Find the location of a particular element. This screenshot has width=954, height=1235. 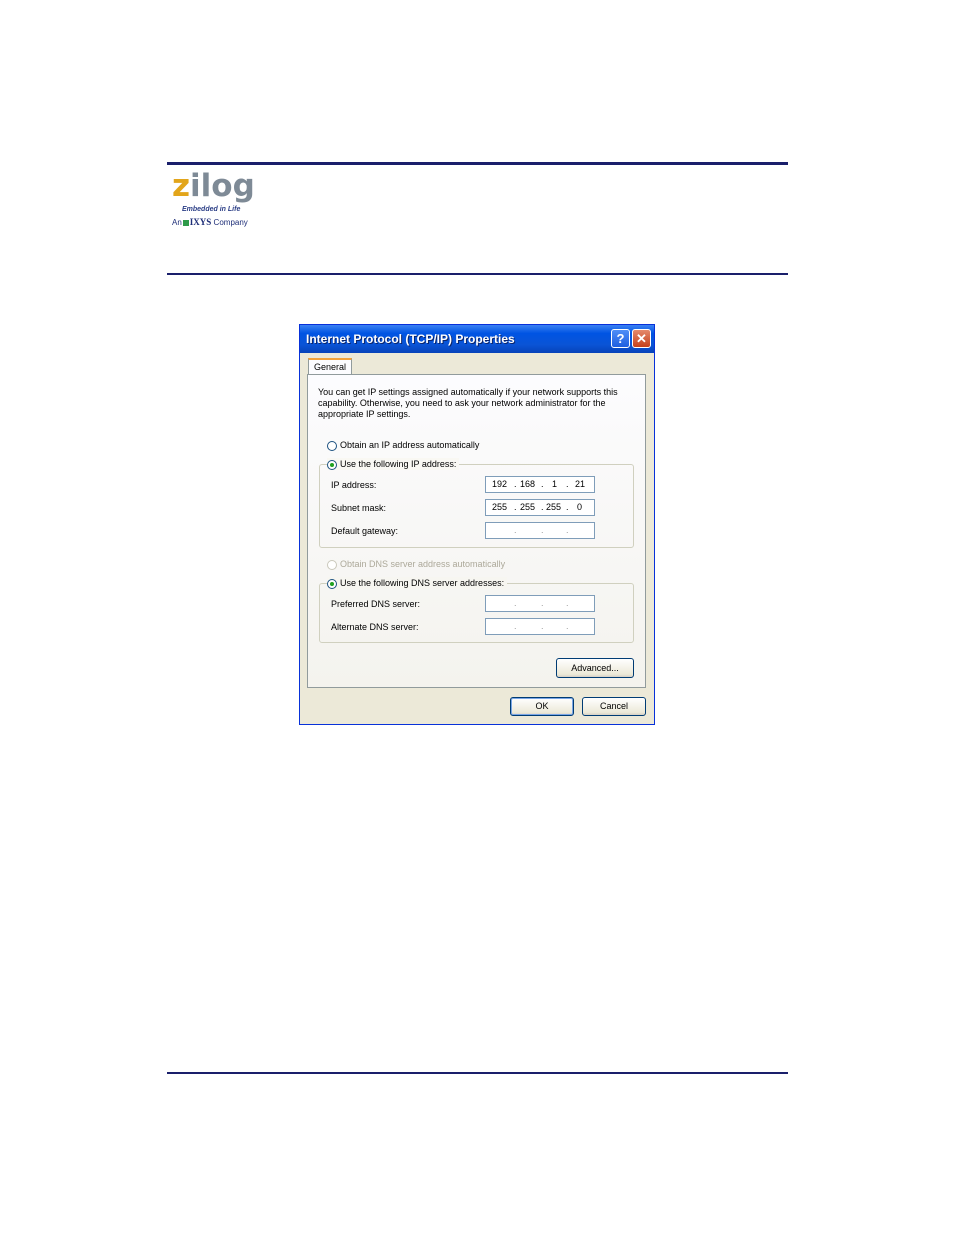

dialog-title: Internet Protocol (TCP/IP) Properties is located at coordinates (410, 339).